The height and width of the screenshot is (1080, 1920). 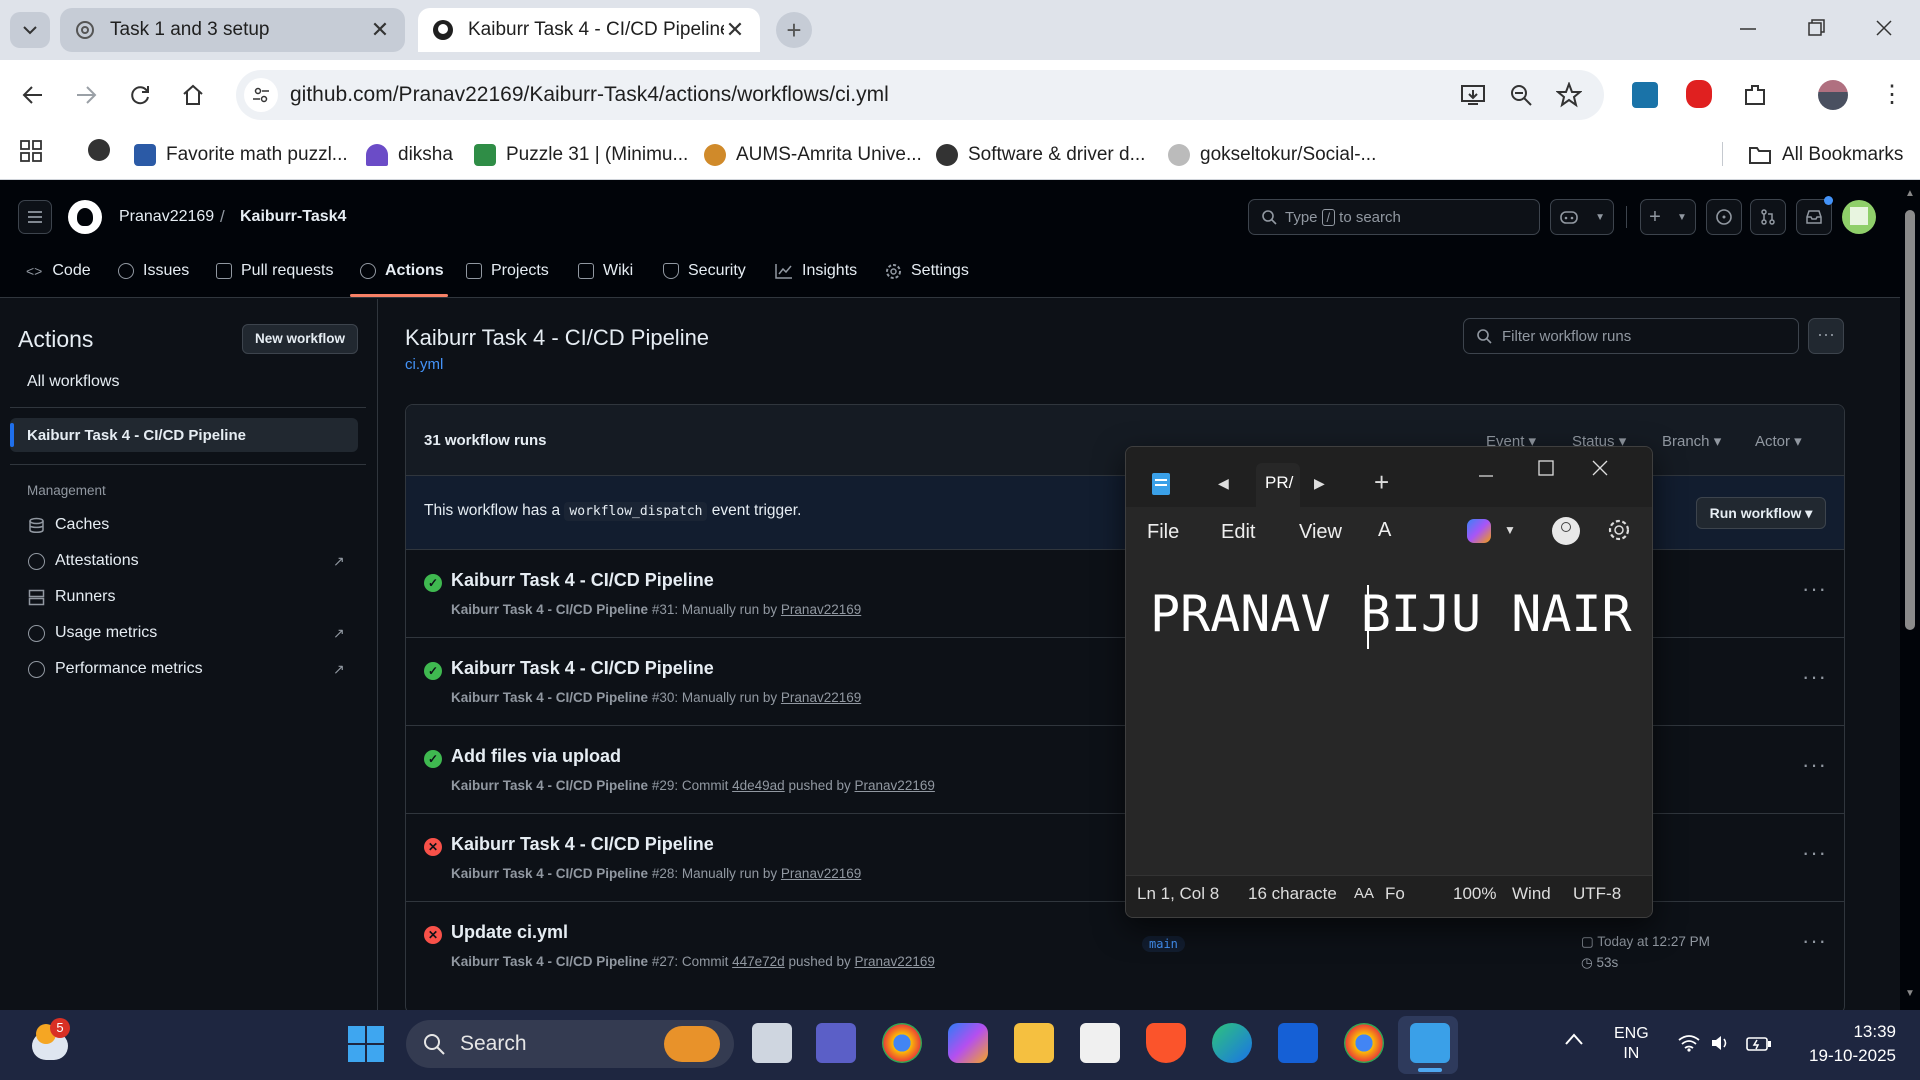 What do you see at coordinates (1755, 95) in the screenshot?
I see `extensions-icon` at bounding box center [1755, 95].